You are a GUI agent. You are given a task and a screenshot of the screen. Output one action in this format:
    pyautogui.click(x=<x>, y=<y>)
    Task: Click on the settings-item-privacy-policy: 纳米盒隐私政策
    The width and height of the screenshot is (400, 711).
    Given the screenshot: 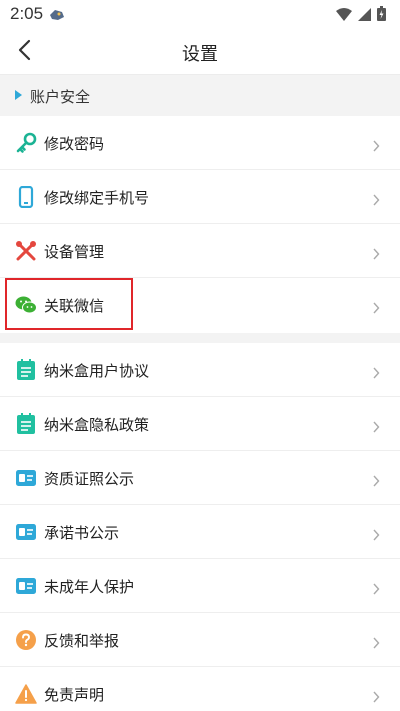 What is the action you would take?
    pyautogui.click(x=200, y=424)
    